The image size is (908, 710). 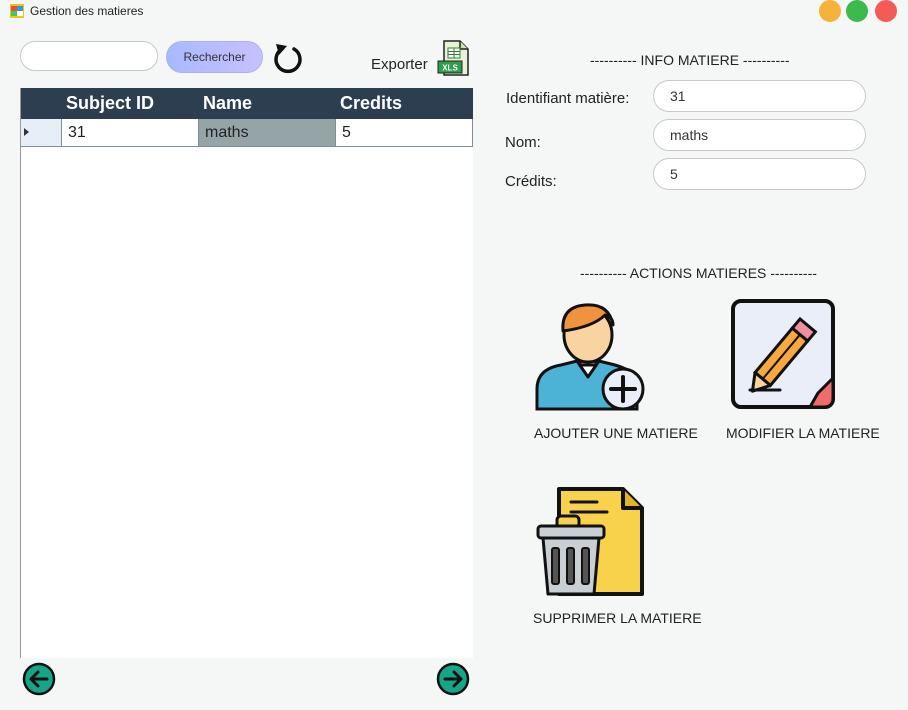 What do you see at coordinates (616, 433) in the screenshot?
I see `add-subject-label: AJOUTER UNE MATIERE` at bounding box center [616, 433].